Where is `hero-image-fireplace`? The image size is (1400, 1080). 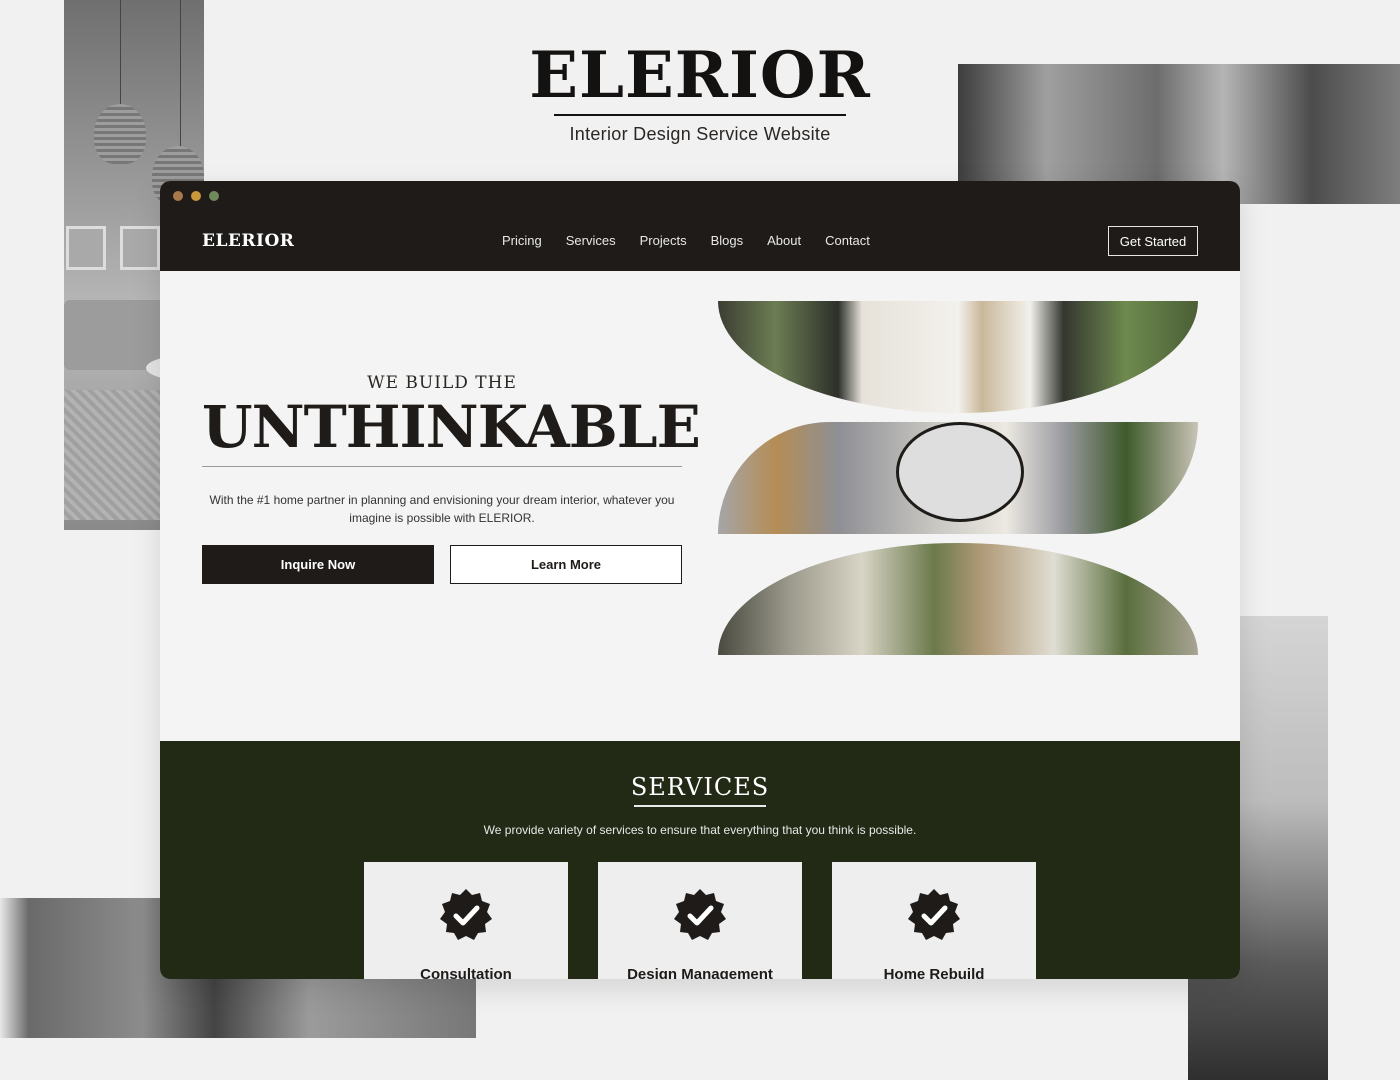
hero-image-fireplace is located at coordinates (958, 357).